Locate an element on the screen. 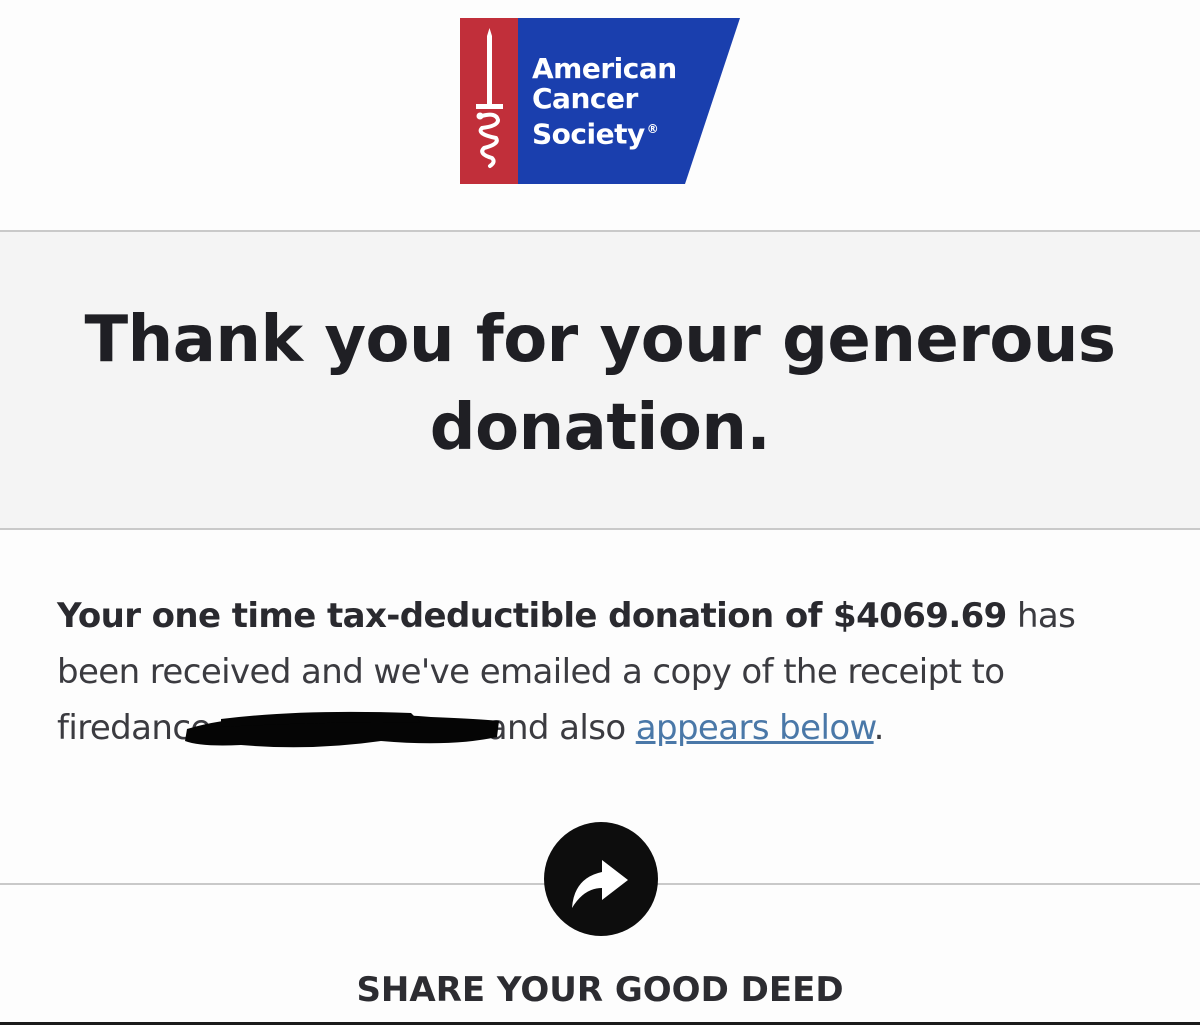  registered-mark: ® is located at coordinates (652, 129).